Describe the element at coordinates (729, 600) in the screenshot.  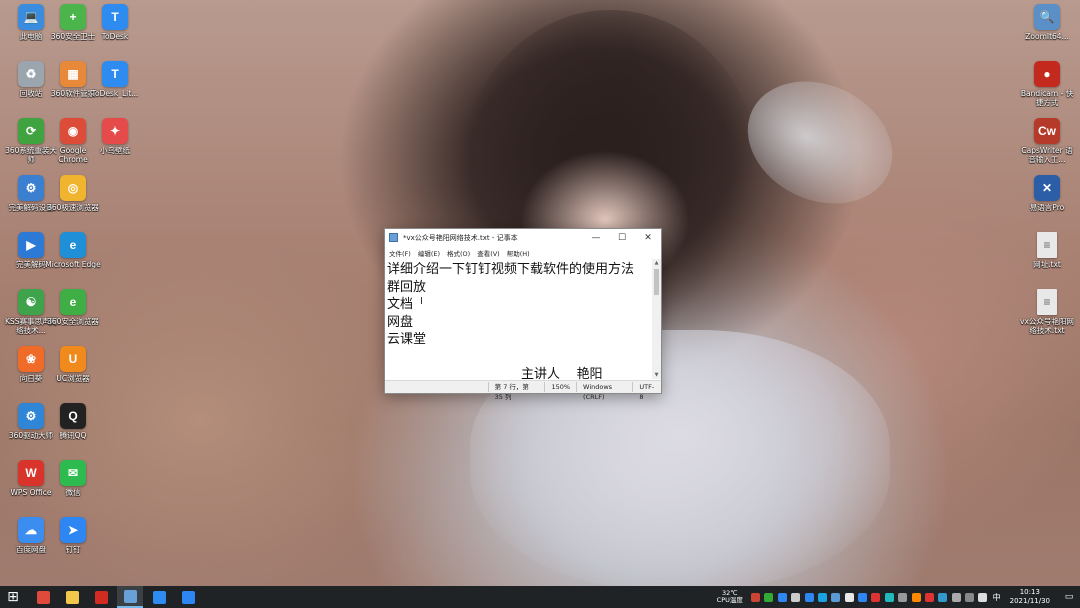
I see `cpu-temp-label: CPU温度` at that location.